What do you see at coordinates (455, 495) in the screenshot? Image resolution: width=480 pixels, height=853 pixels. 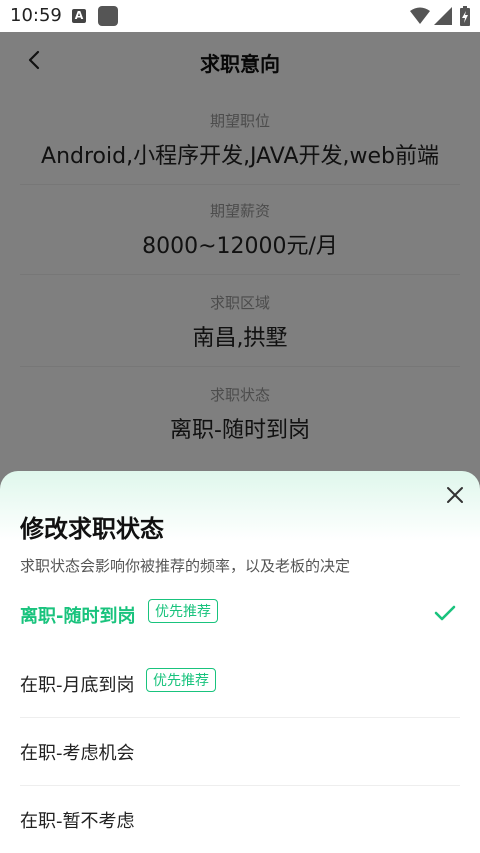 I see `close-icon` at bounding box center [455, 495].